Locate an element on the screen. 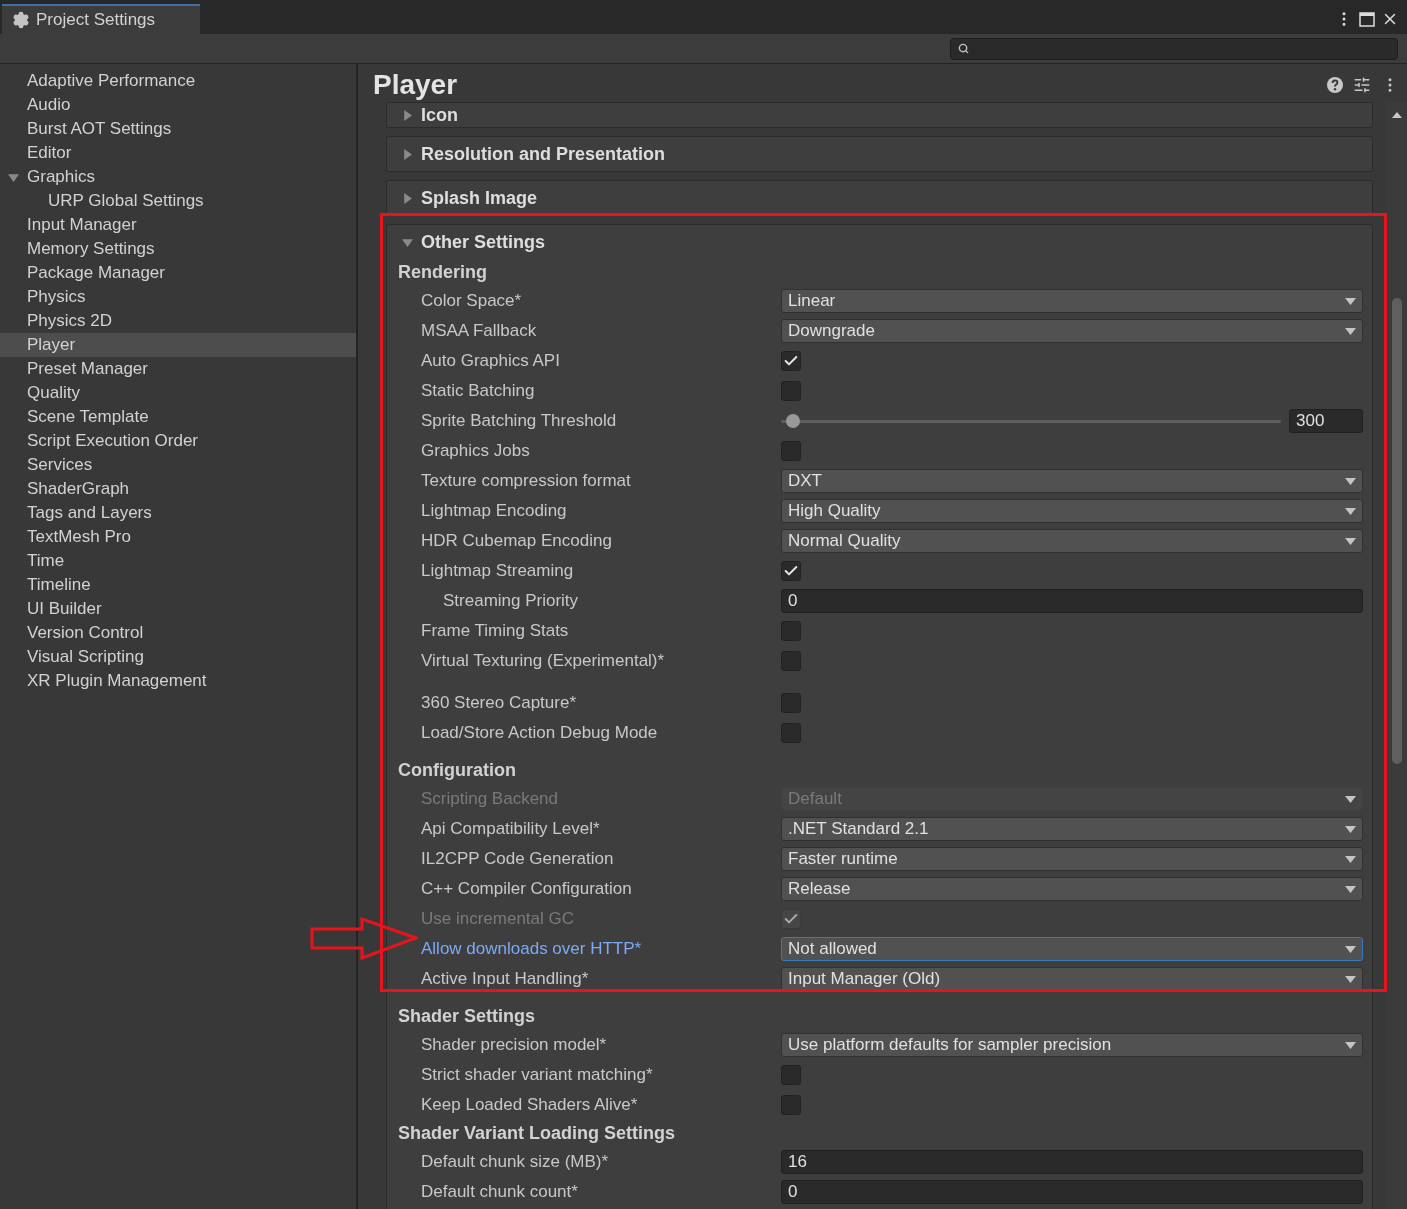 The width and height of the screenshot is (1407, 1209). group-header: Shader Settings is located at coordinates (467, 1016).